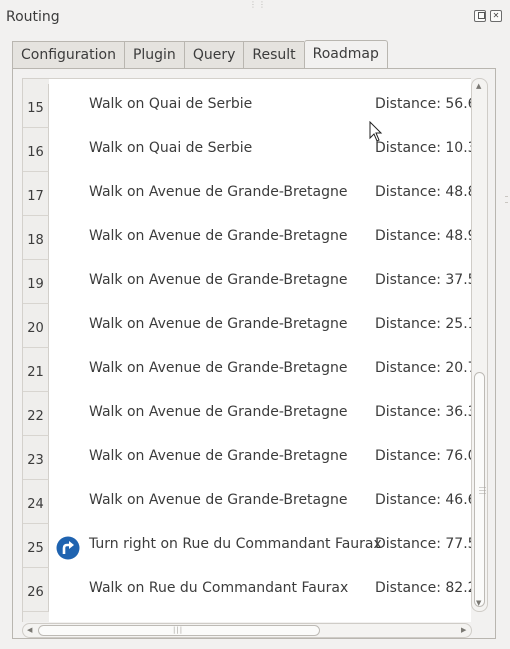 Image resolution: width=510 pixels, height=649 pixels. What do you see at coordinates (423, 368) in the screenshot?
I see `distance-text: Distance: 20.7` at bounding box center [423, 368].